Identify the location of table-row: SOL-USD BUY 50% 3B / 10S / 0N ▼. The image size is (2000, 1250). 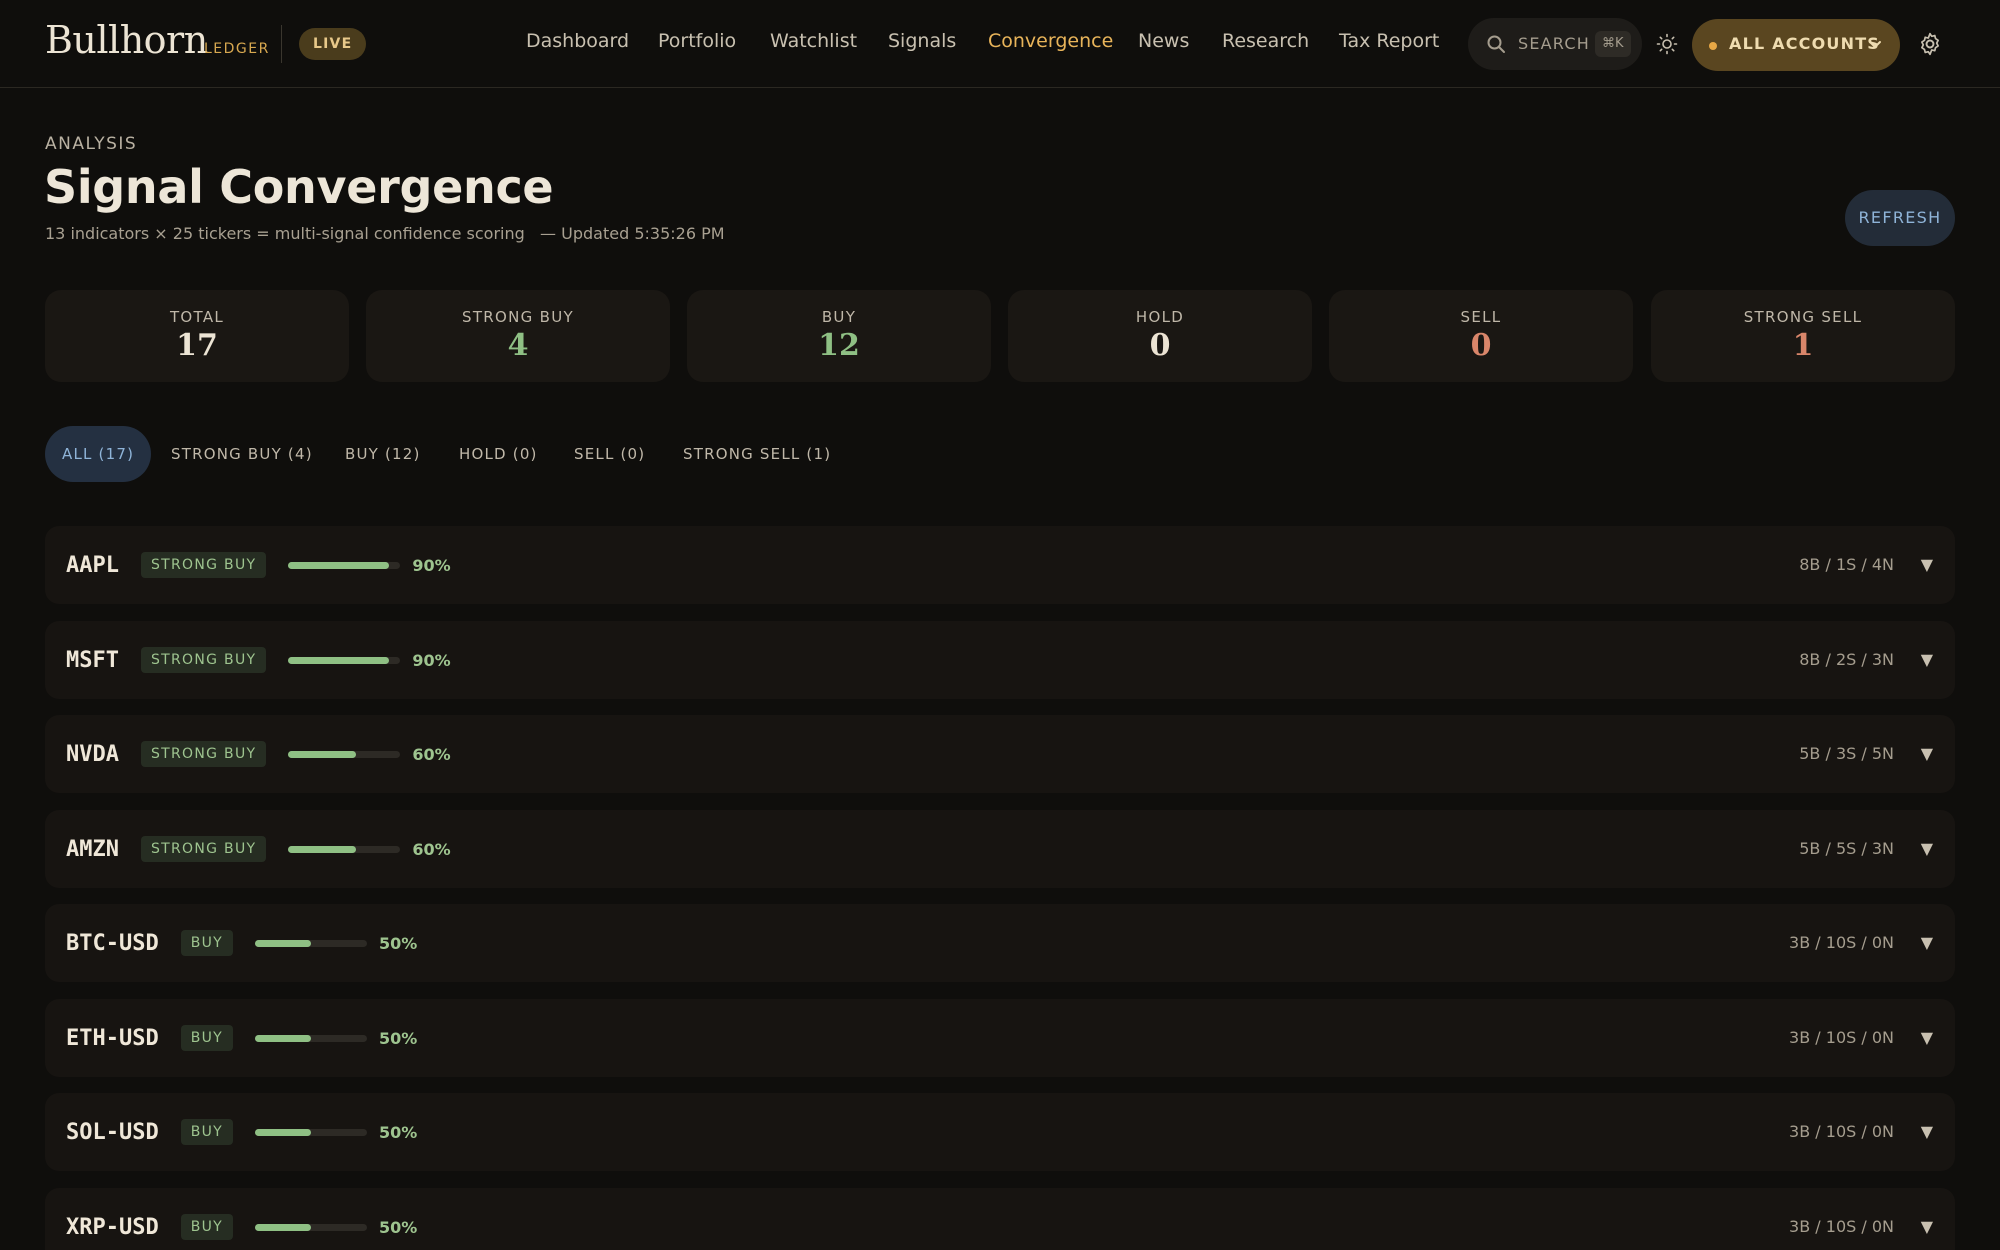
(1000, 1132).